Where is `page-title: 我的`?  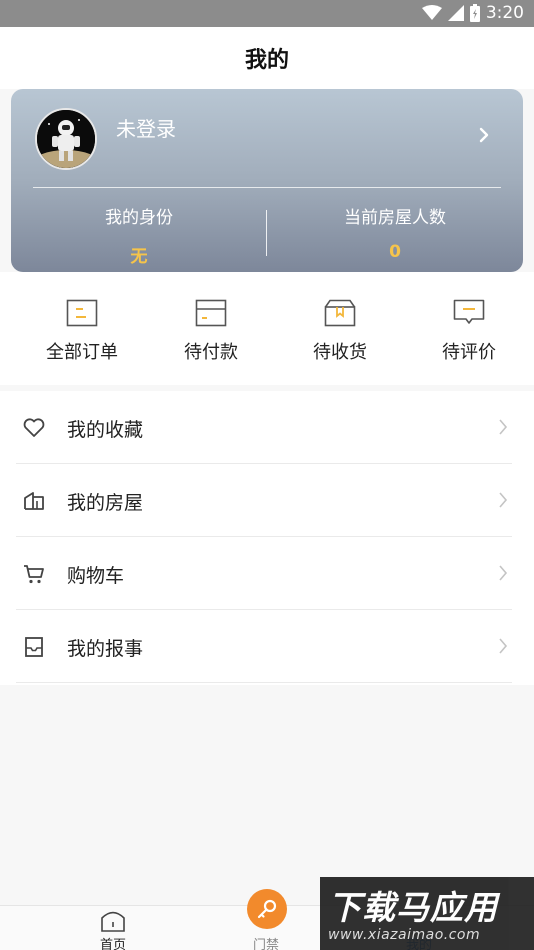
page-title: 我的 is located at coordinates (266, 60).